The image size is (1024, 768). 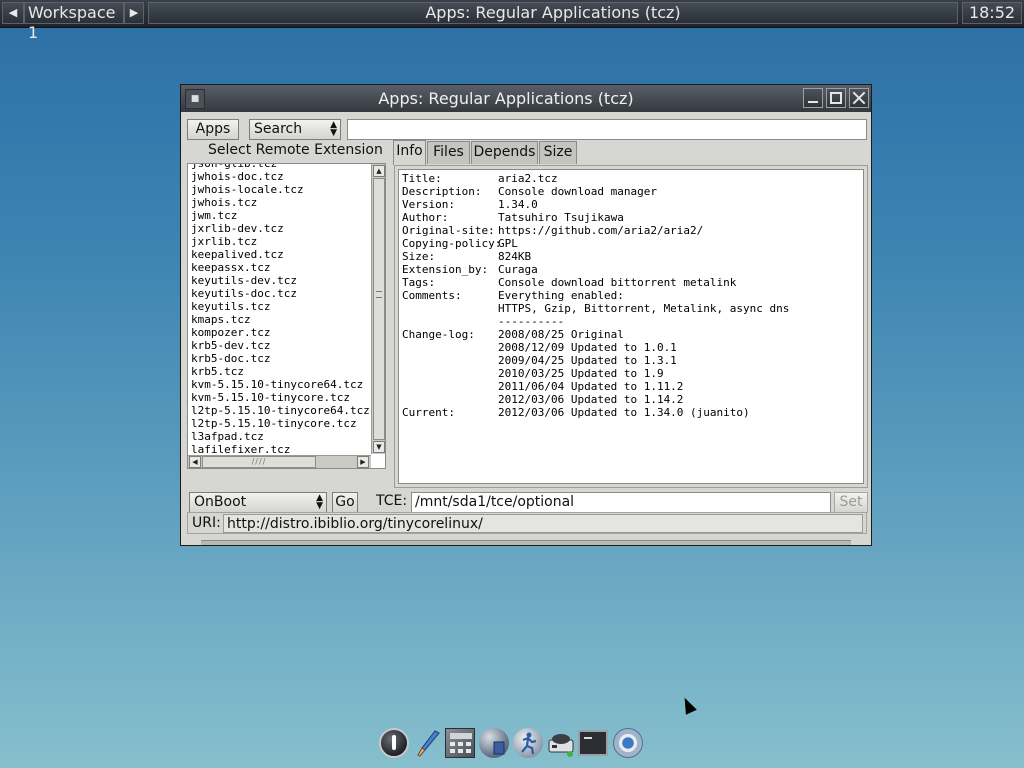 I want to click on list-item: krb5-dev.tcz, so click(x=281, y=345).